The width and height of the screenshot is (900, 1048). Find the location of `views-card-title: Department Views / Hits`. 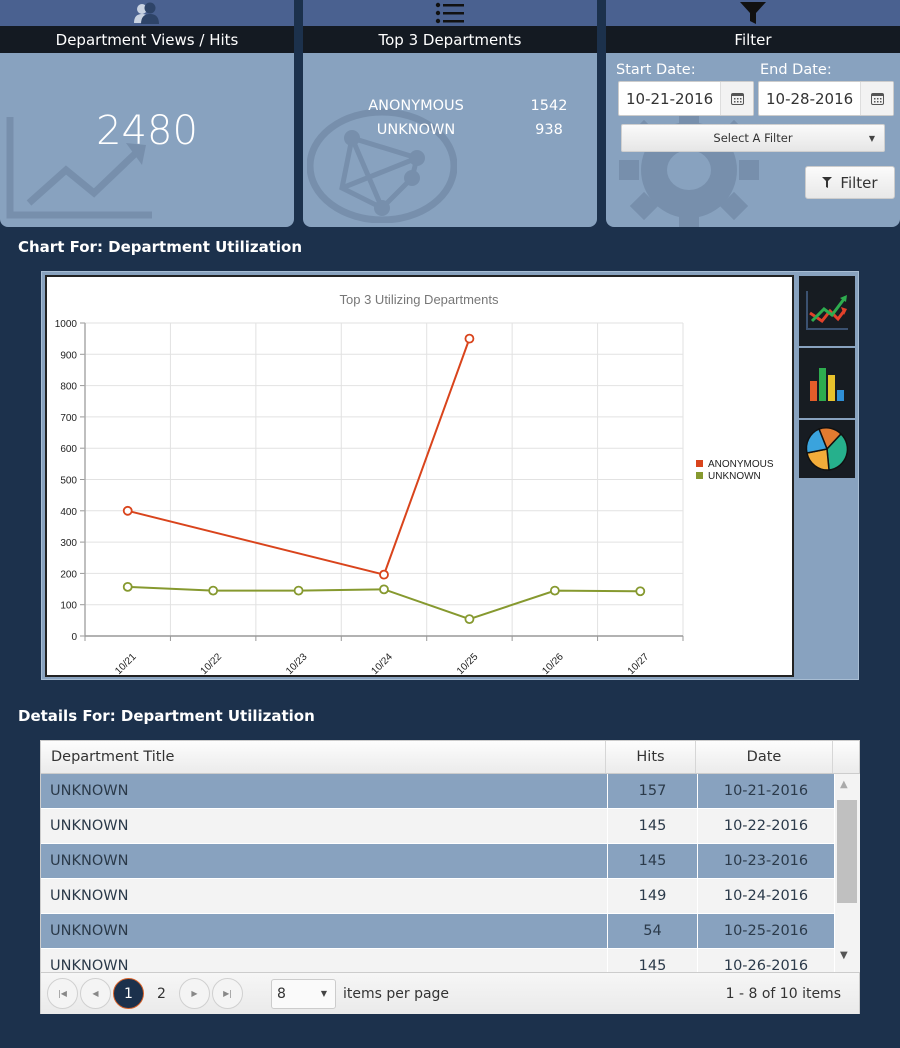

views-card-title: Department Views / Hits is located at coordinates (147, 39).